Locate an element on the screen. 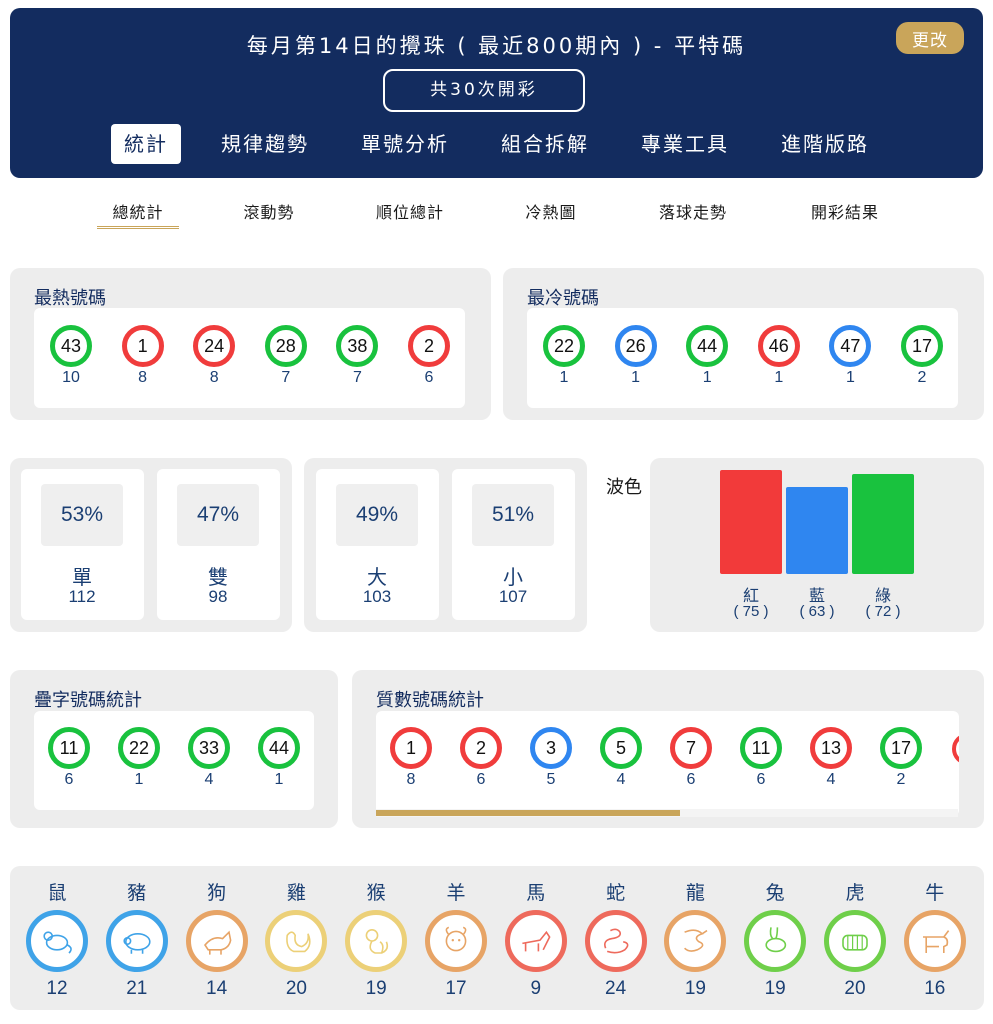 This screenshot has height=1024, width=993. wave-bar is located at coordinates (883, 524).